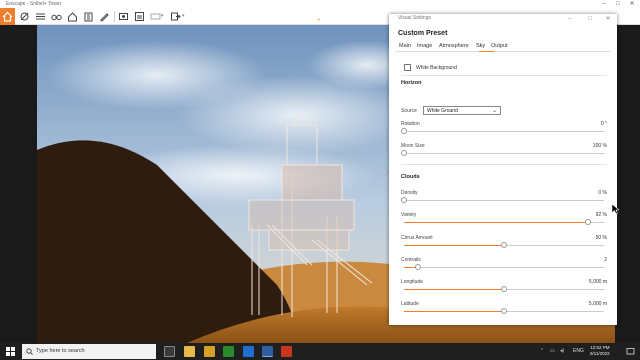 The width and height of the screenshot is (640, 360). What do you see at coordinates (409, 215) in the screenshot?
I see `variety-label: Variety` at bounding box center [409, 215].